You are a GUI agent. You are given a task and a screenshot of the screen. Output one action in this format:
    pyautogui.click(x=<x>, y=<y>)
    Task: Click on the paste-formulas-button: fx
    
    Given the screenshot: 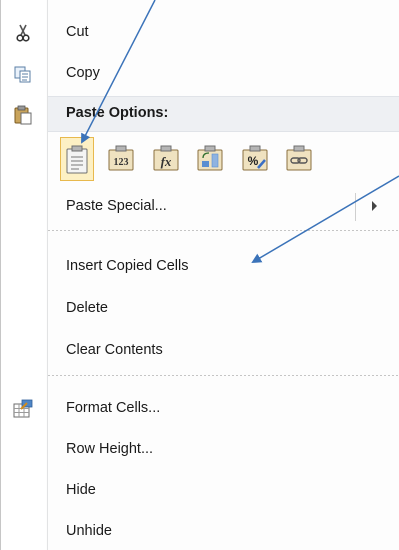 What is the action you would take?
    pyautogui.click(x=166, y=159)
    